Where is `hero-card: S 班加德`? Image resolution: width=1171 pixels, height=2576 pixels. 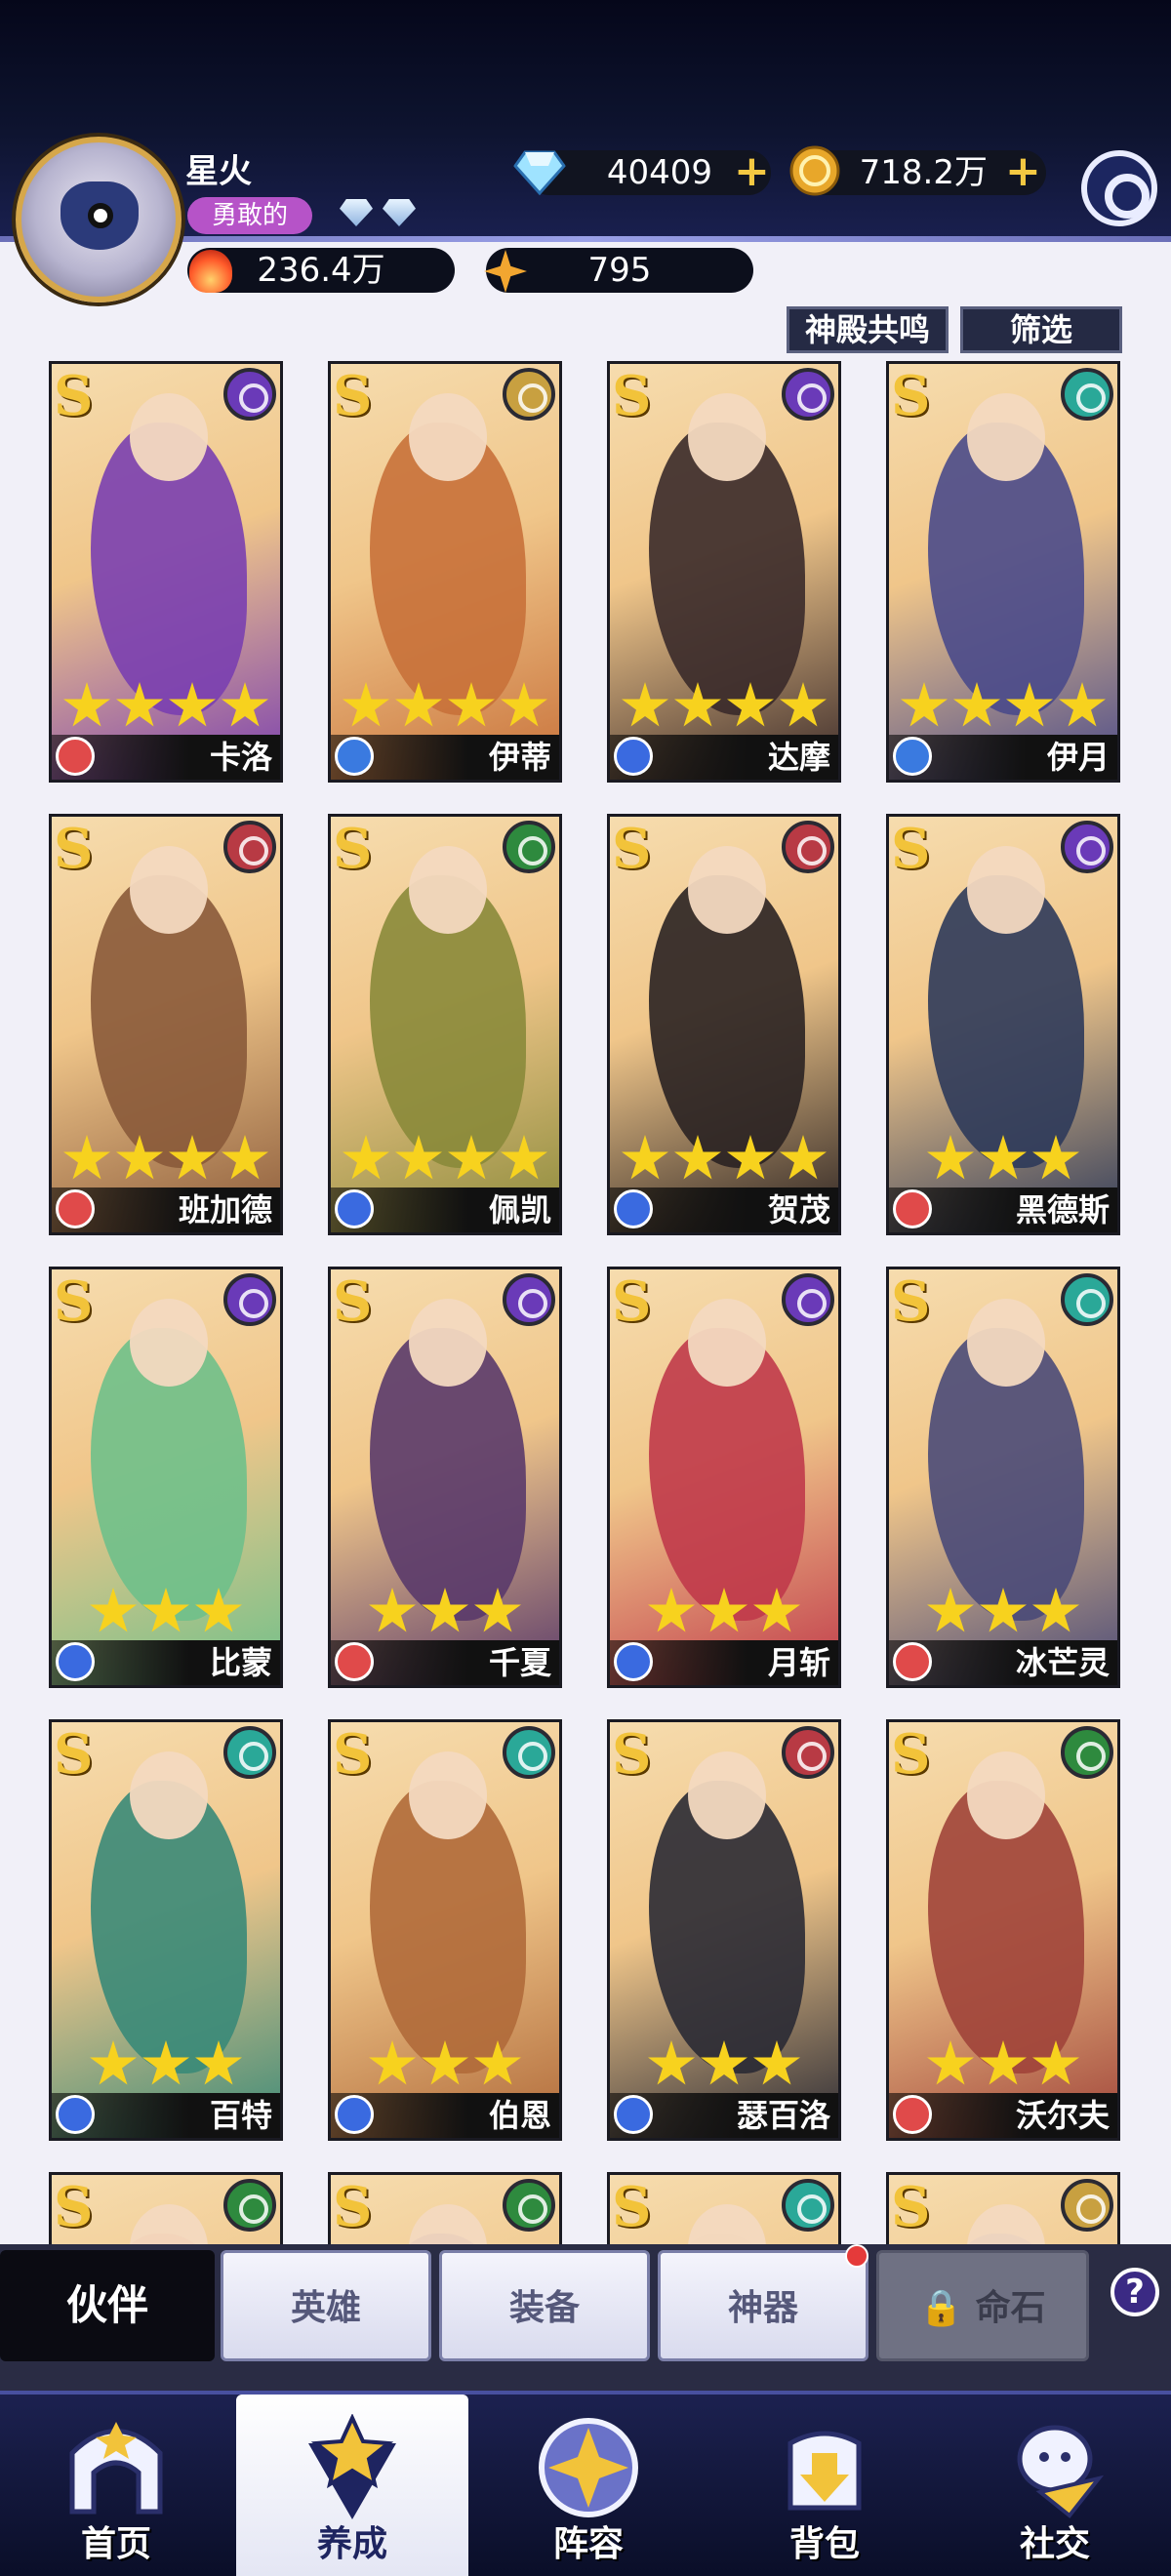 hero-card: S 班加德 is located at coordinates (166, 1024).